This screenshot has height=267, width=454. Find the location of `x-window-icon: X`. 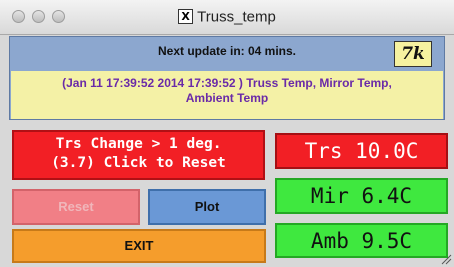

x-window-icon: X is located at coordinates (186, 17).